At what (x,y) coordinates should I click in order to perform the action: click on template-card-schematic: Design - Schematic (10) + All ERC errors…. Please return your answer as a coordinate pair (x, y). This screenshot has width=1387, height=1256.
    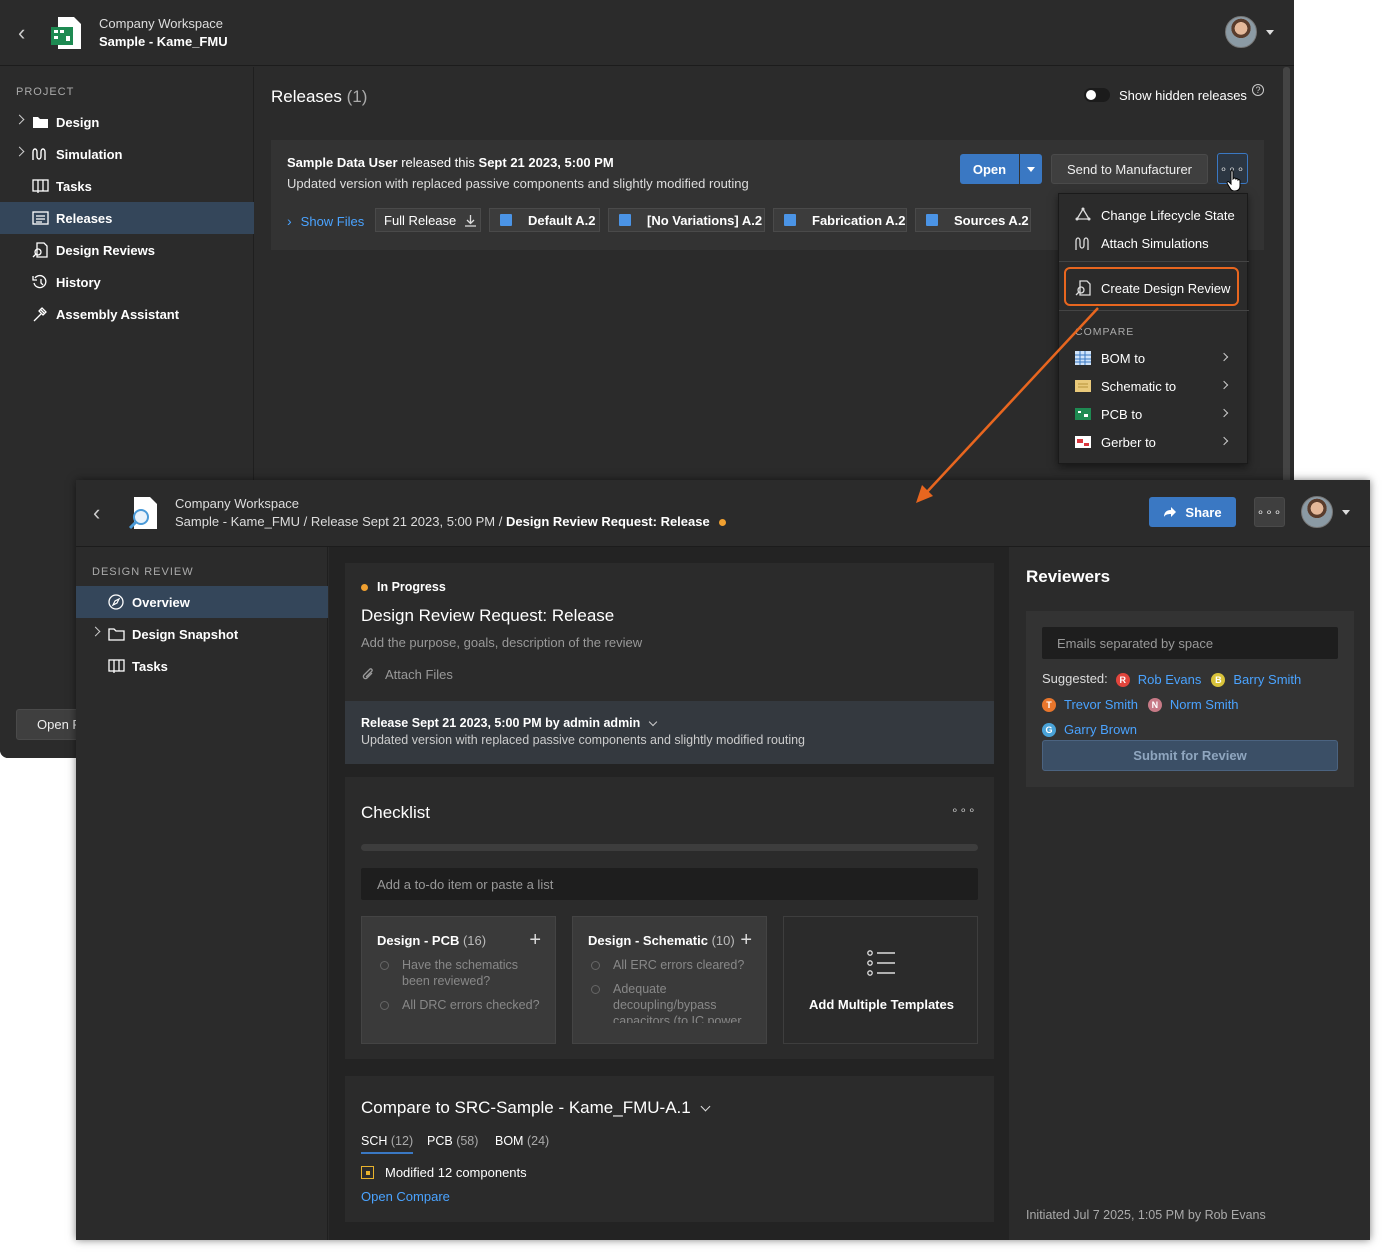
    Looking at the image, I should click on (669, 980).